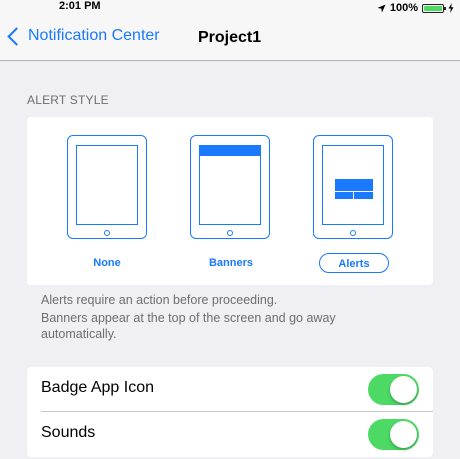  What do you see at coordinates (403, 8) in the screenshot?
I see `battery-percent: 100%` at bounding box center [403, 8].